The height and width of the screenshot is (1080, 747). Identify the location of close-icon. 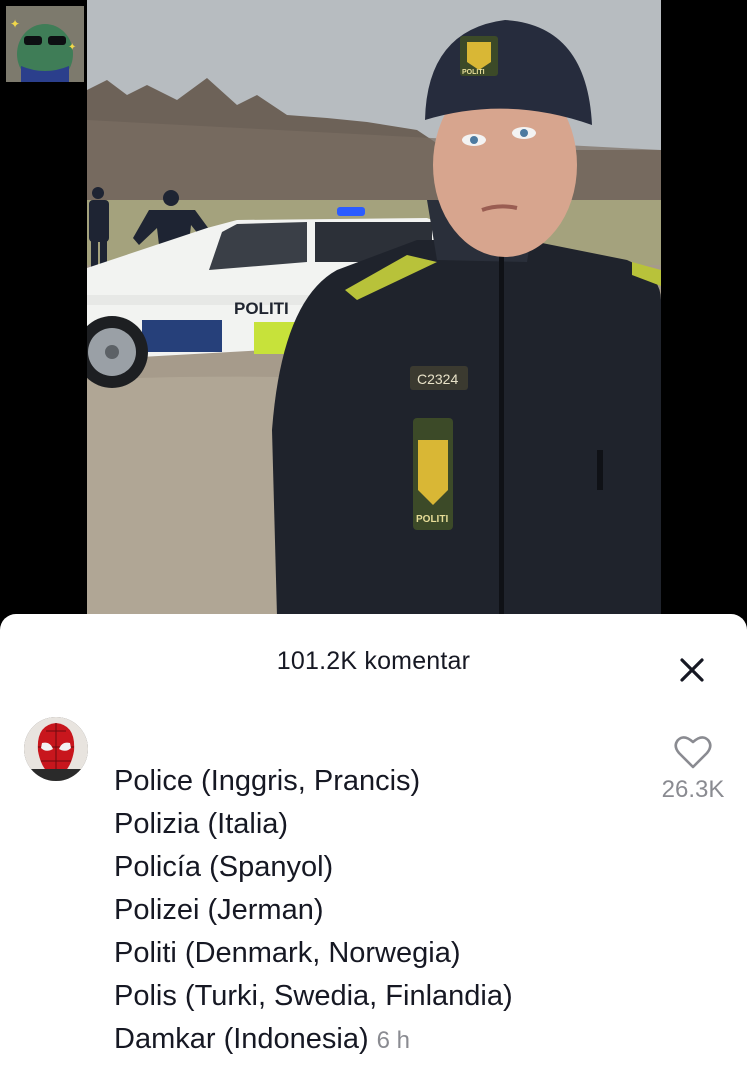
(692, 670).